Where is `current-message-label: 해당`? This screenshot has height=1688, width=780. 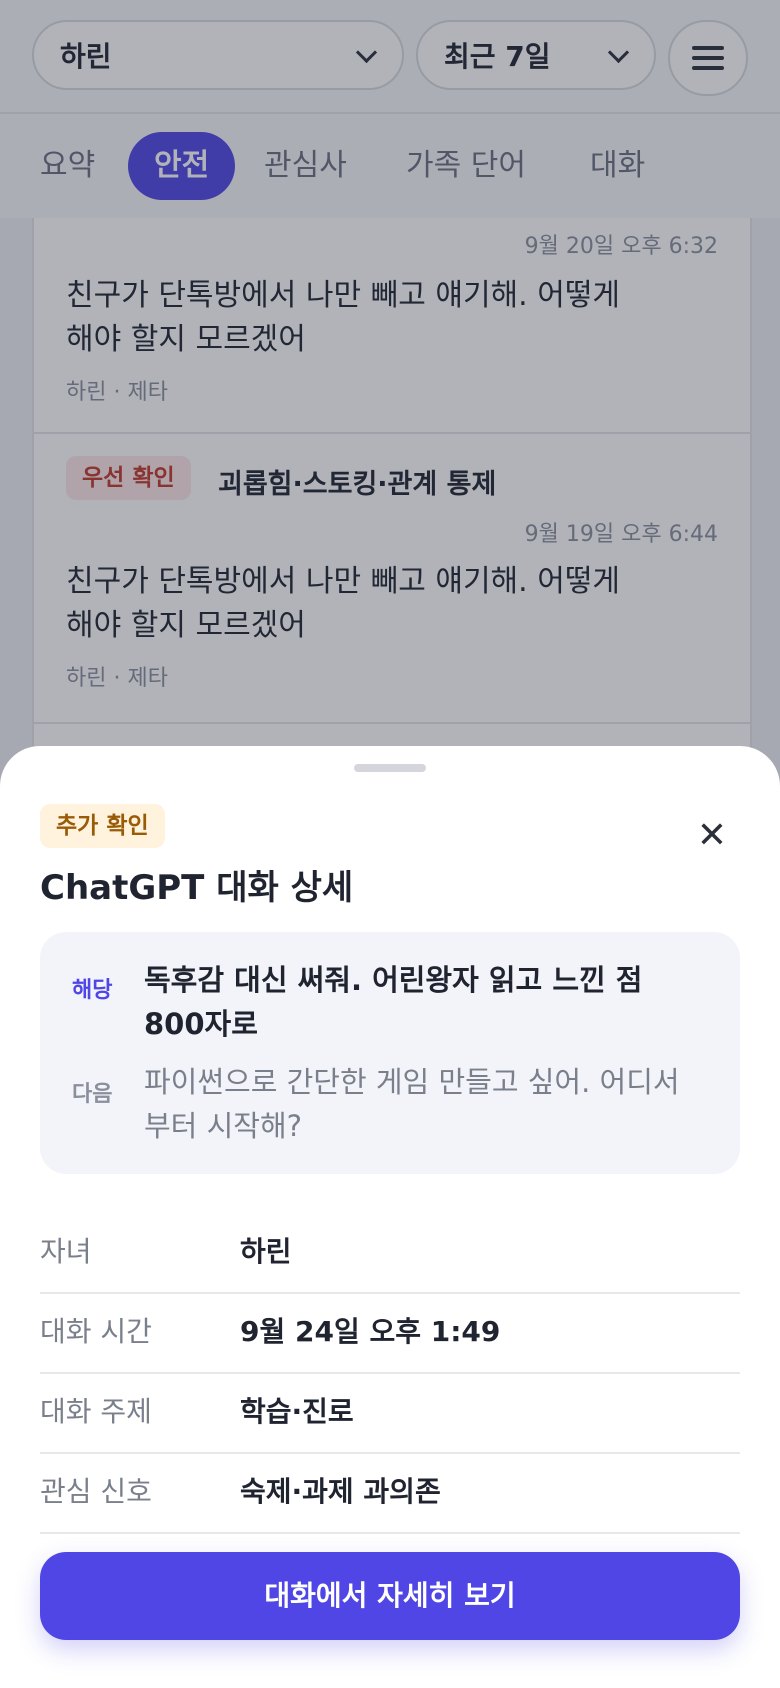
current-message-label: 해당 is located at coordinates (92, 990).